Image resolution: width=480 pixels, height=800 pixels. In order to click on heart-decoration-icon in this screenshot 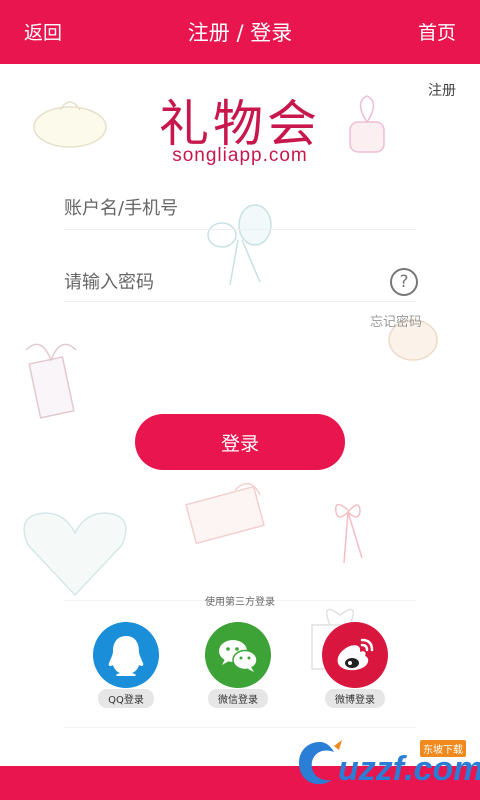, I will do `click(75, 554)`.